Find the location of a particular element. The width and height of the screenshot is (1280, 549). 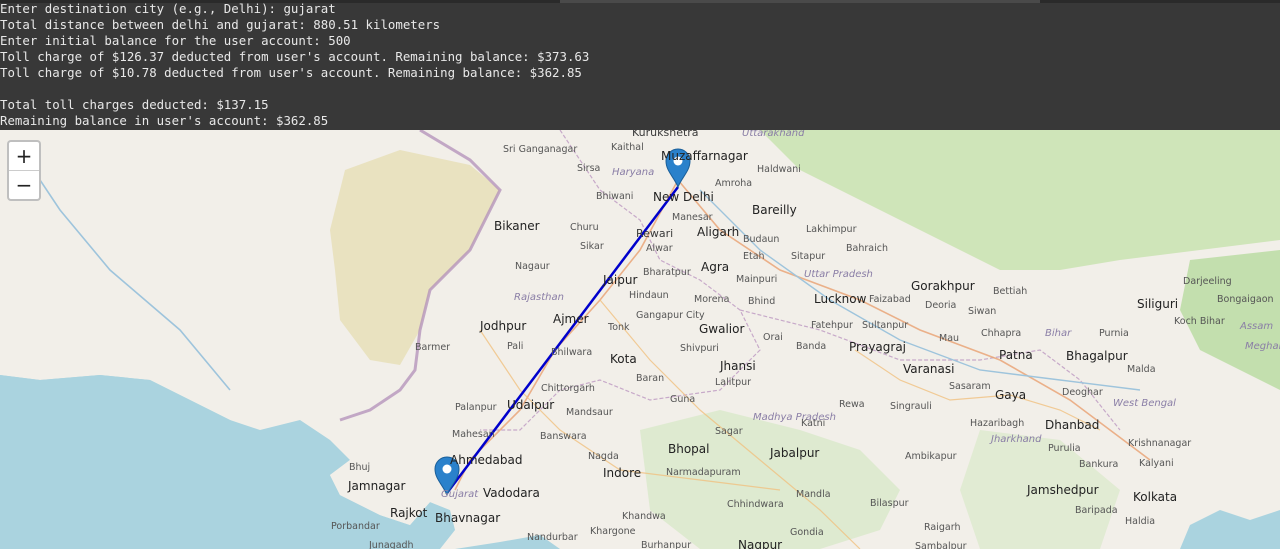

map-label: Hindaun is located at coordinates (649, 295).